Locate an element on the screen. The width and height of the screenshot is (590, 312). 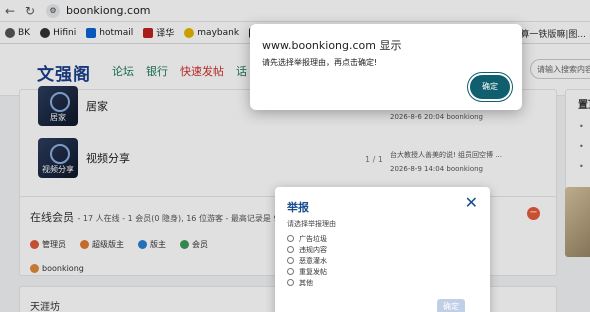
report-prompt: 请选择举报理由 is located at coordinates (311, 224).